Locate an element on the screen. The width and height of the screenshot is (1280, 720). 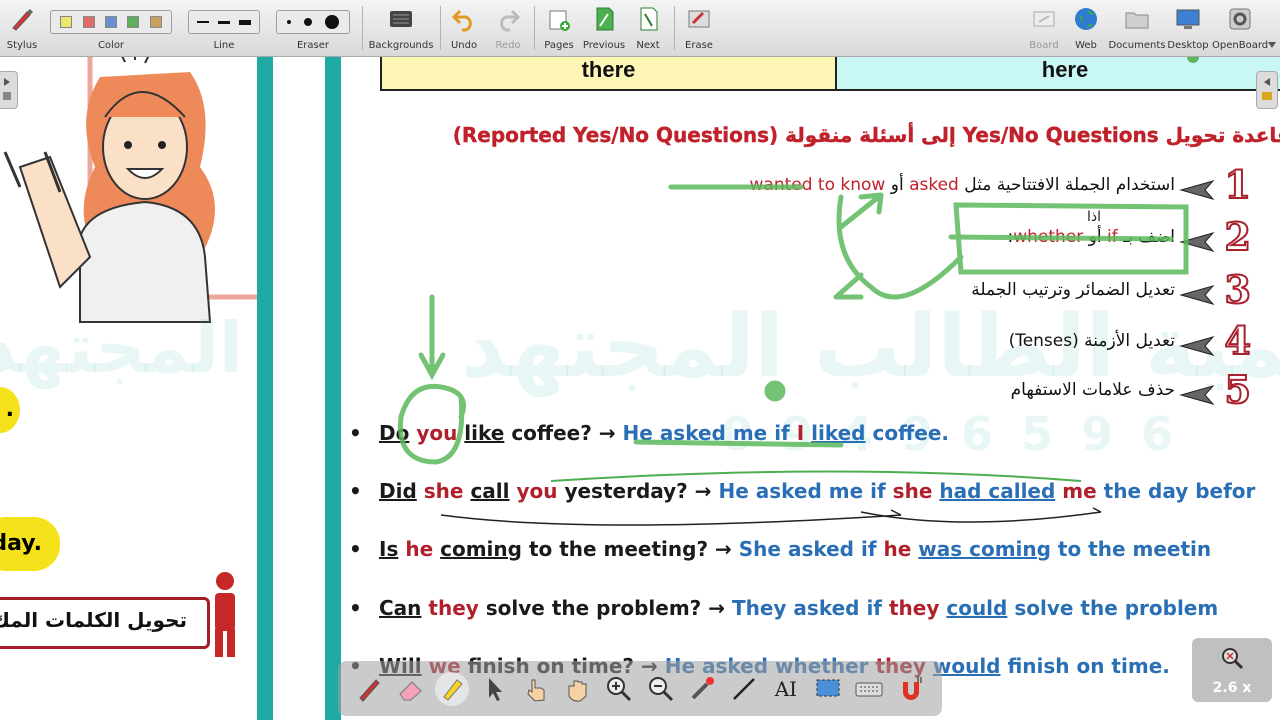
desktop-button: Desktop is located at coordinates (1188, 28).